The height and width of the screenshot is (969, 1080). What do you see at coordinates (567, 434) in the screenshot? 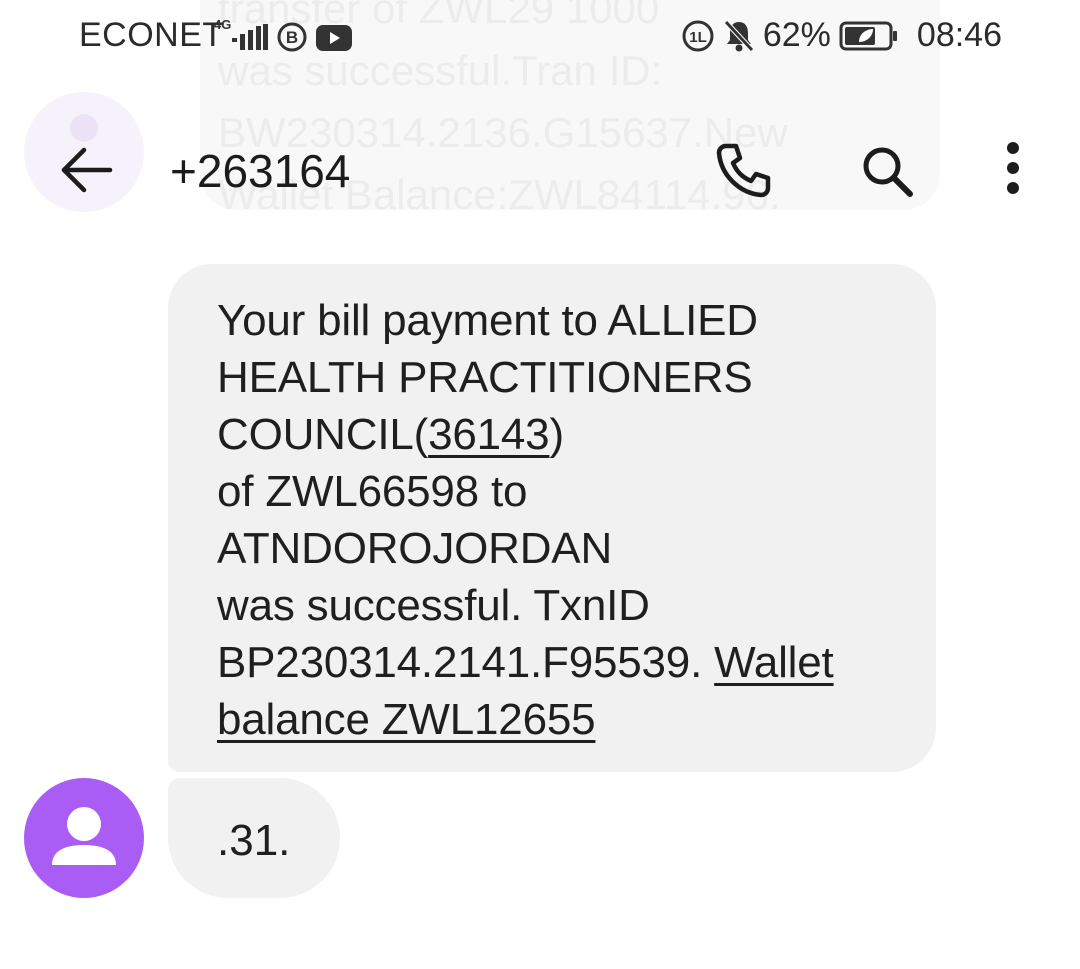
I see `message-line: COUNCIL(36143)` at bounding box center [567, 434].